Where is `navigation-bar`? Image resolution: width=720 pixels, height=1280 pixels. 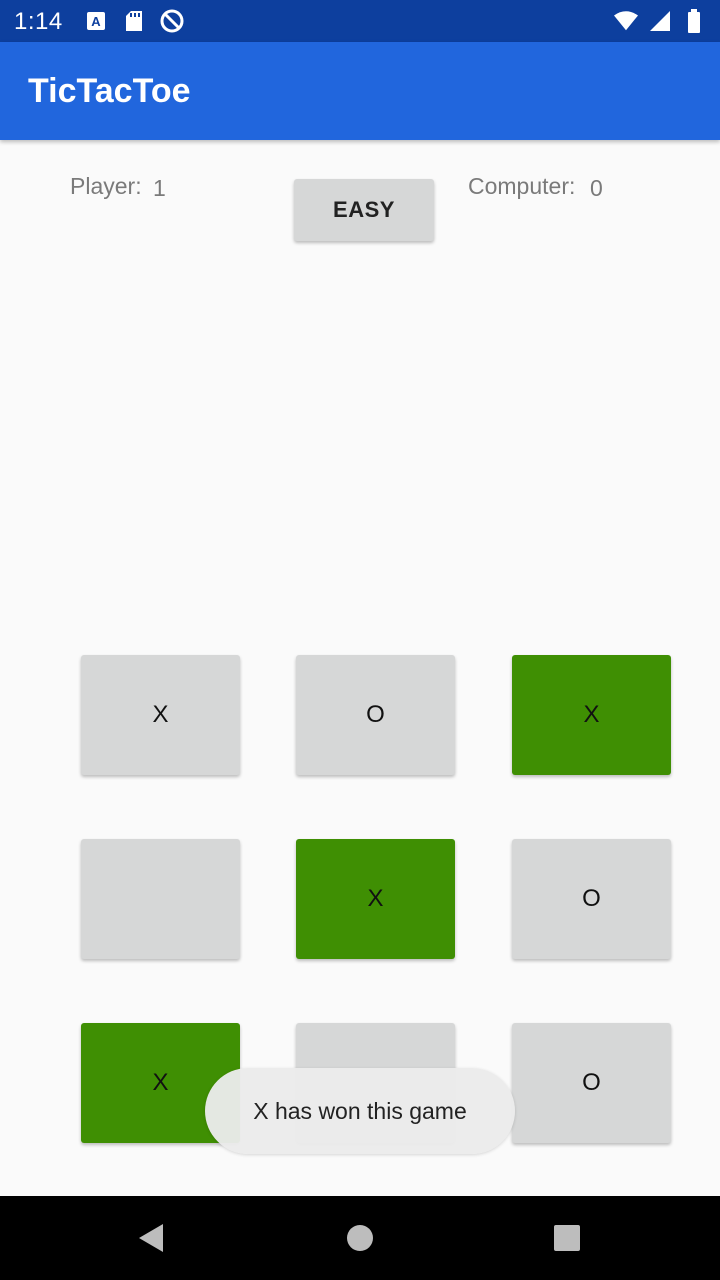 navigation-bar is located at coordinates (360, 1238).